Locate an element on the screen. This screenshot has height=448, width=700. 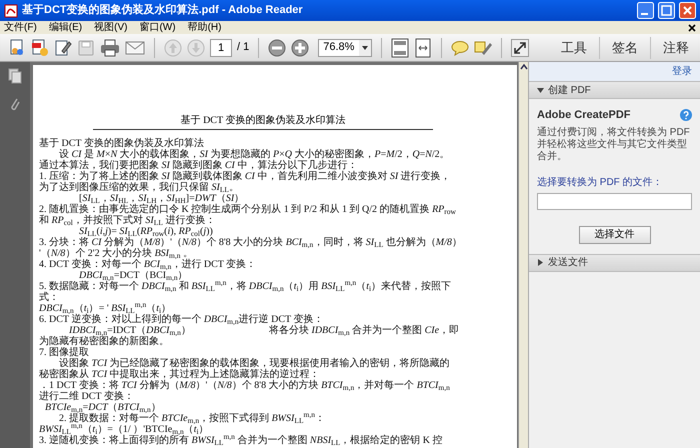
zoom-out-icon is located at coordinates (277, 47).